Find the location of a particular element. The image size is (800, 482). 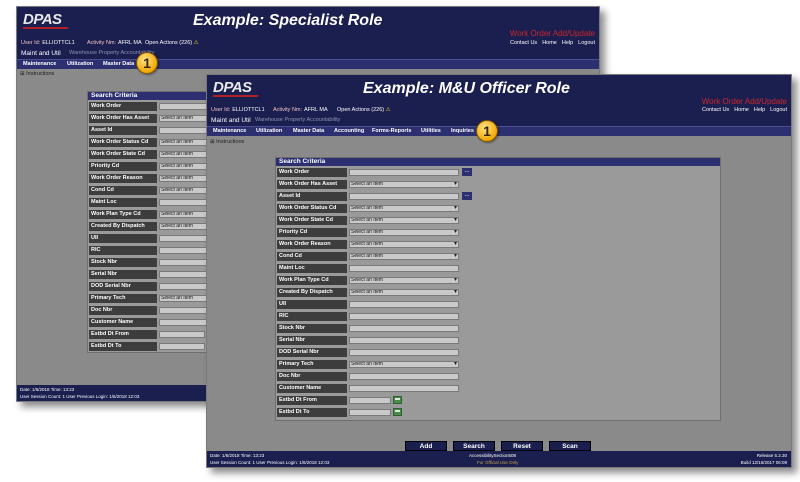

serial-nbr-input is located at coordinates (404, 340).